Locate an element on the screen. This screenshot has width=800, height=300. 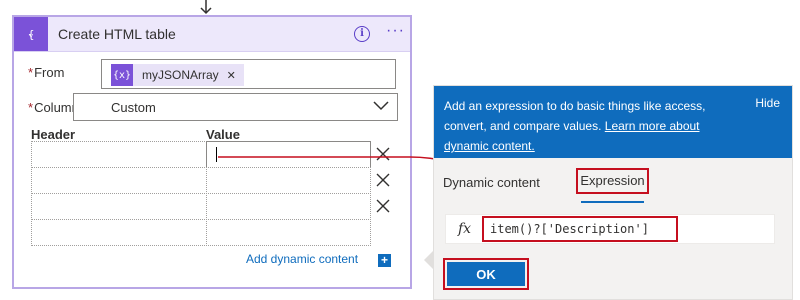
plus-icon: + is located at coordinates (384, 260).